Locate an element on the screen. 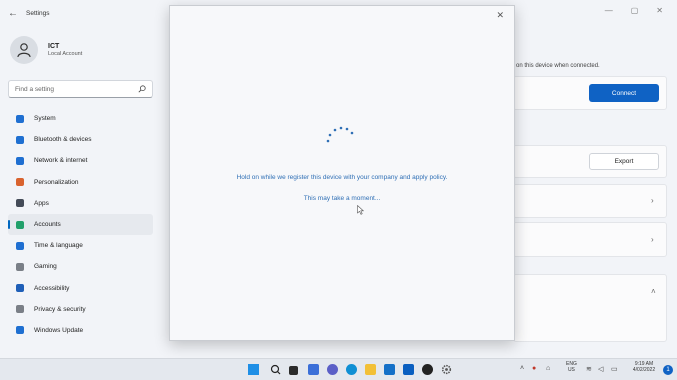  search-input is located at coordinates (70, 89).